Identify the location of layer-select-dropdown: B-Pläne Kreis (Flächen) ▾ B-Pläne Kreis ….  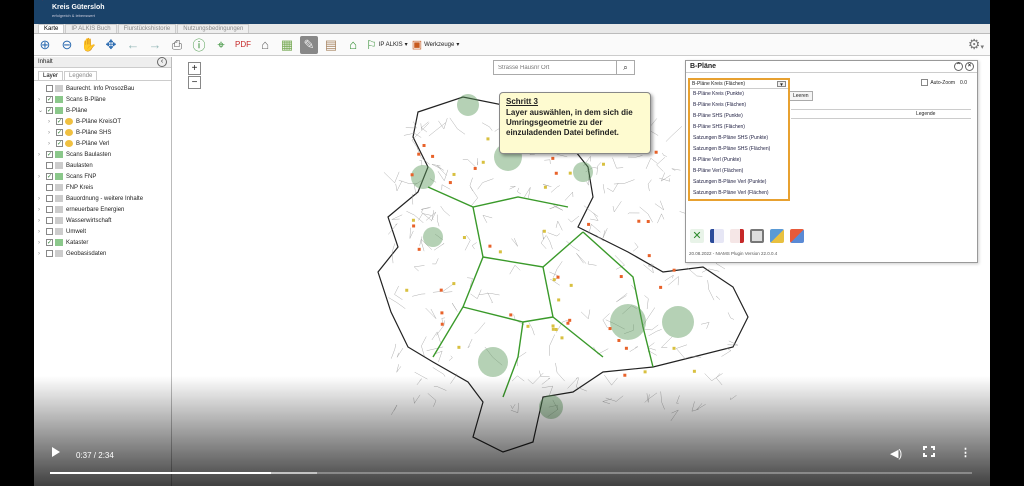
(739, 139).